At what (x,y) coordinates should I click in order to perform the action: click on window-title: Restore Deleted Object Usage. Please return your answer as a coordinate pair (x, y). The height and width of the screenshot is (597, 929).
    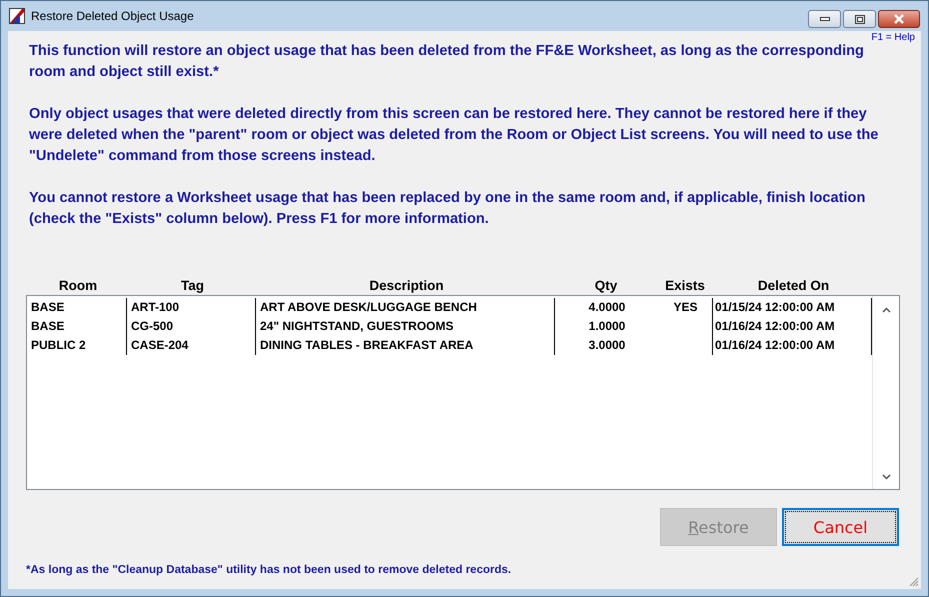
    Looking at the image, I should click on (113, 16).